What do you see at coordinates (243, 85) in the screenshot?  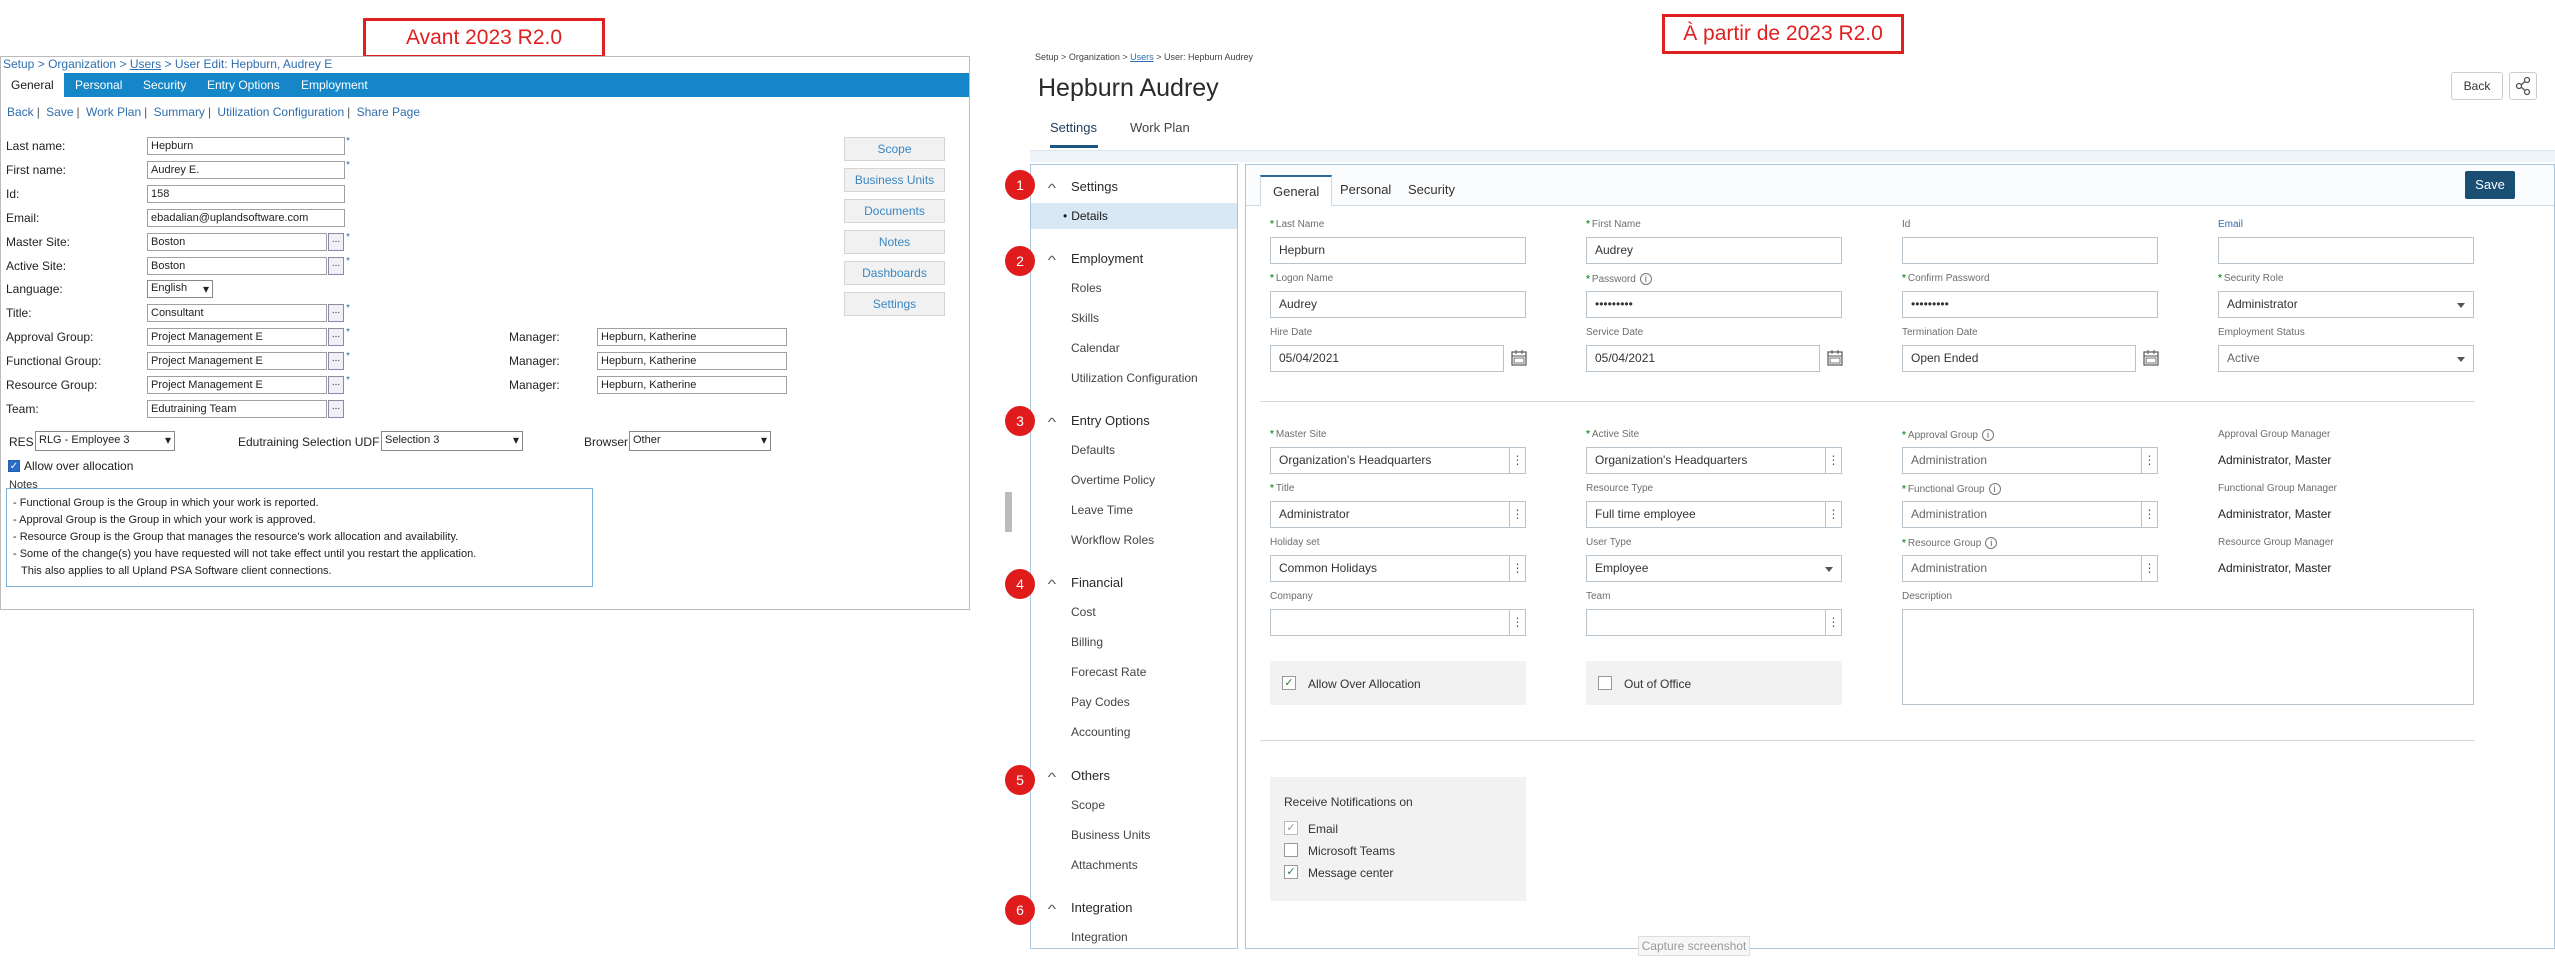 I see `tab-entry-options: Entry Options` at bounding box center [243, 85].